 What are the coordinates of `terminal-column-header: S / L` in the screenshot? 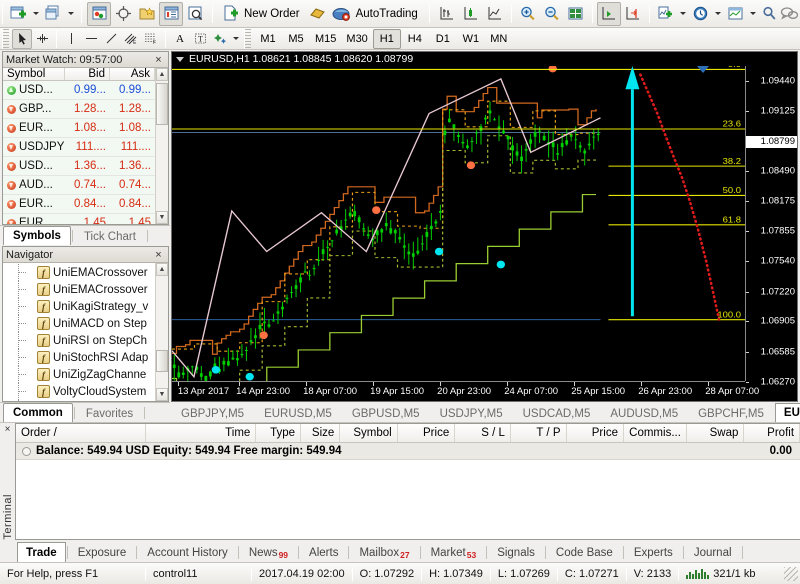 It's located at (483, 433).